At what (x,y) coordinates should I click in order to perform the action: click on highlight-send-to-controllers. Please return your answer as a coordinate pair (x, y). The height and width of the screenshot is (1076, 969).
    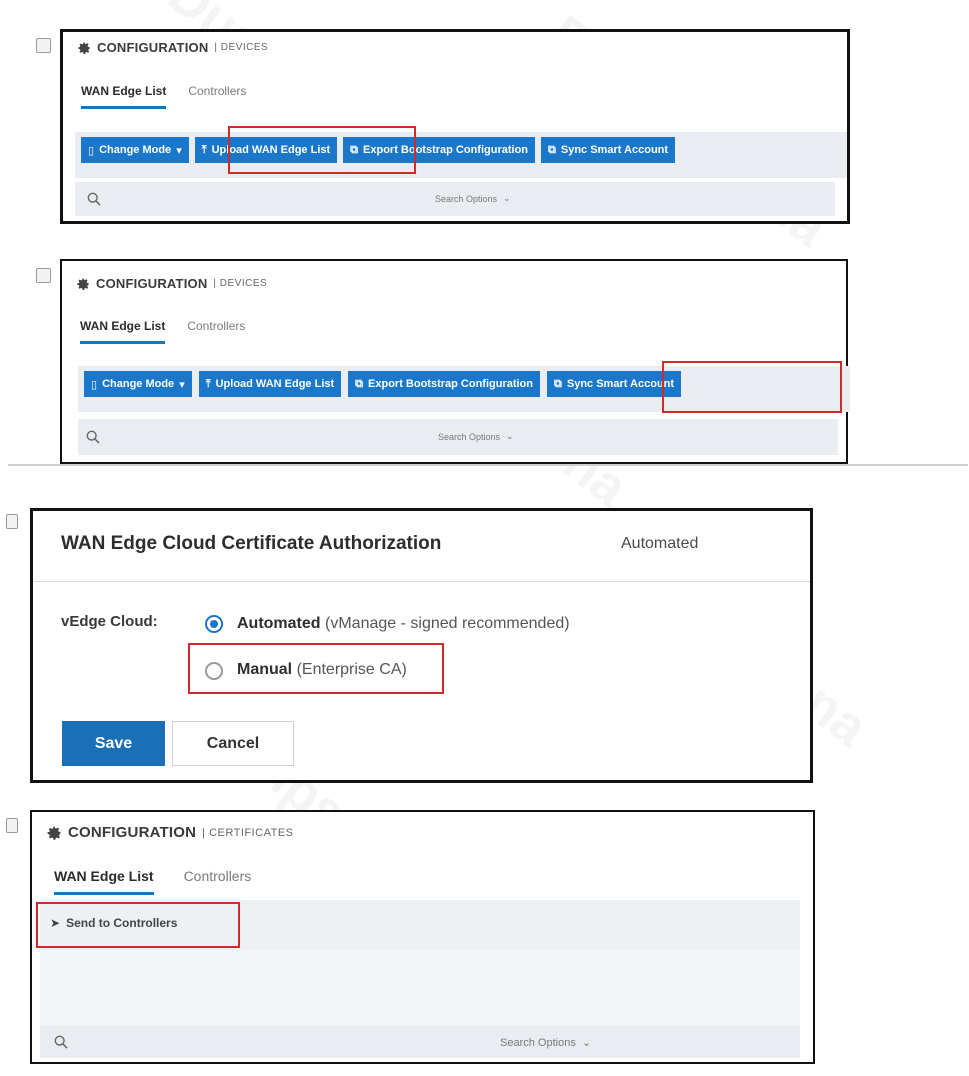
    Looking at the image, I should click on (138, 925).